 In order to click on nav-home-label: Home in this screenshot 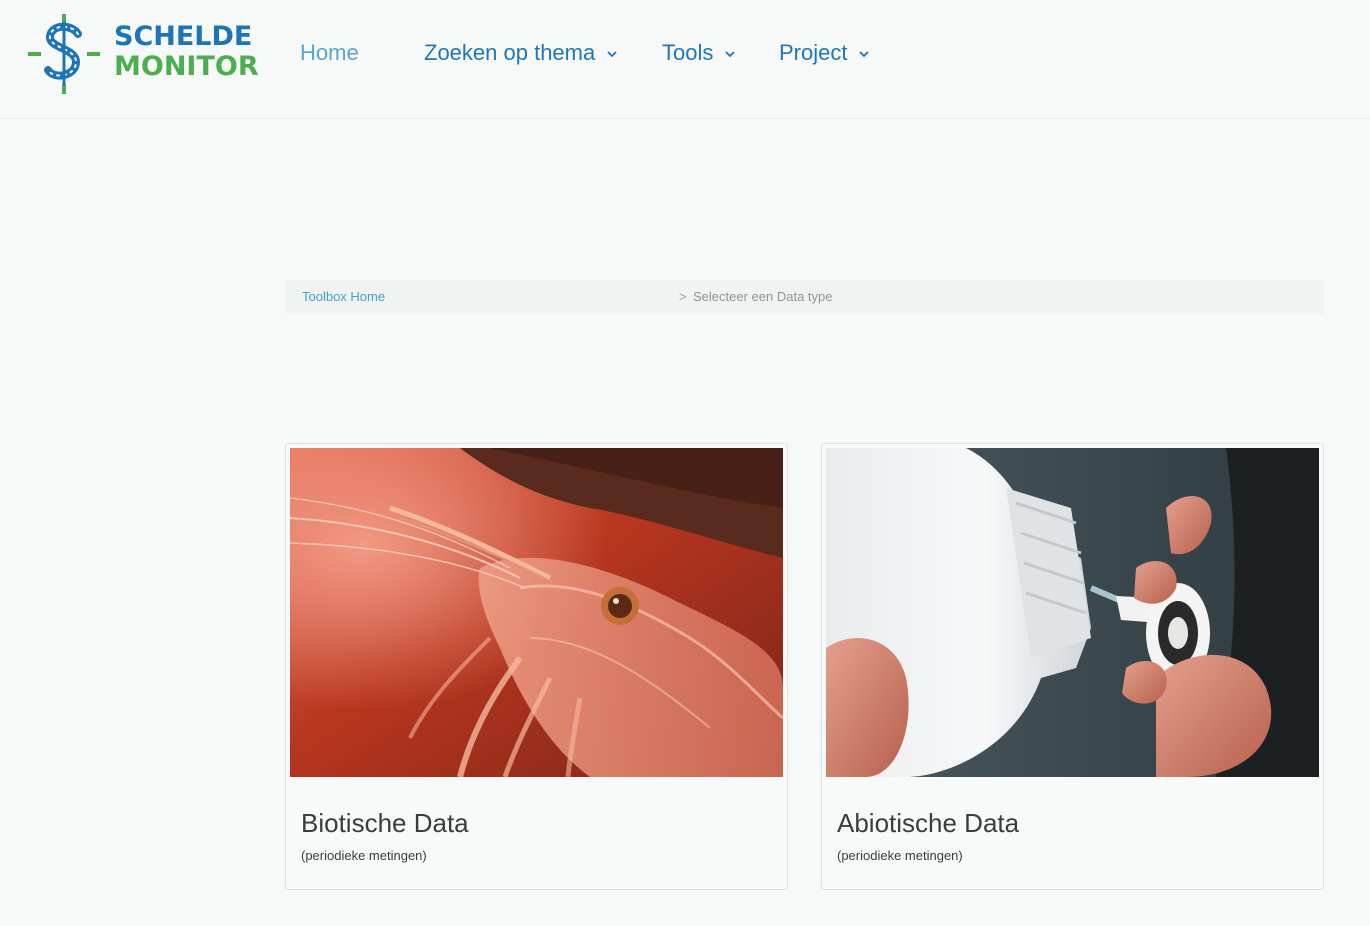, I will do `click(329, 52)`.